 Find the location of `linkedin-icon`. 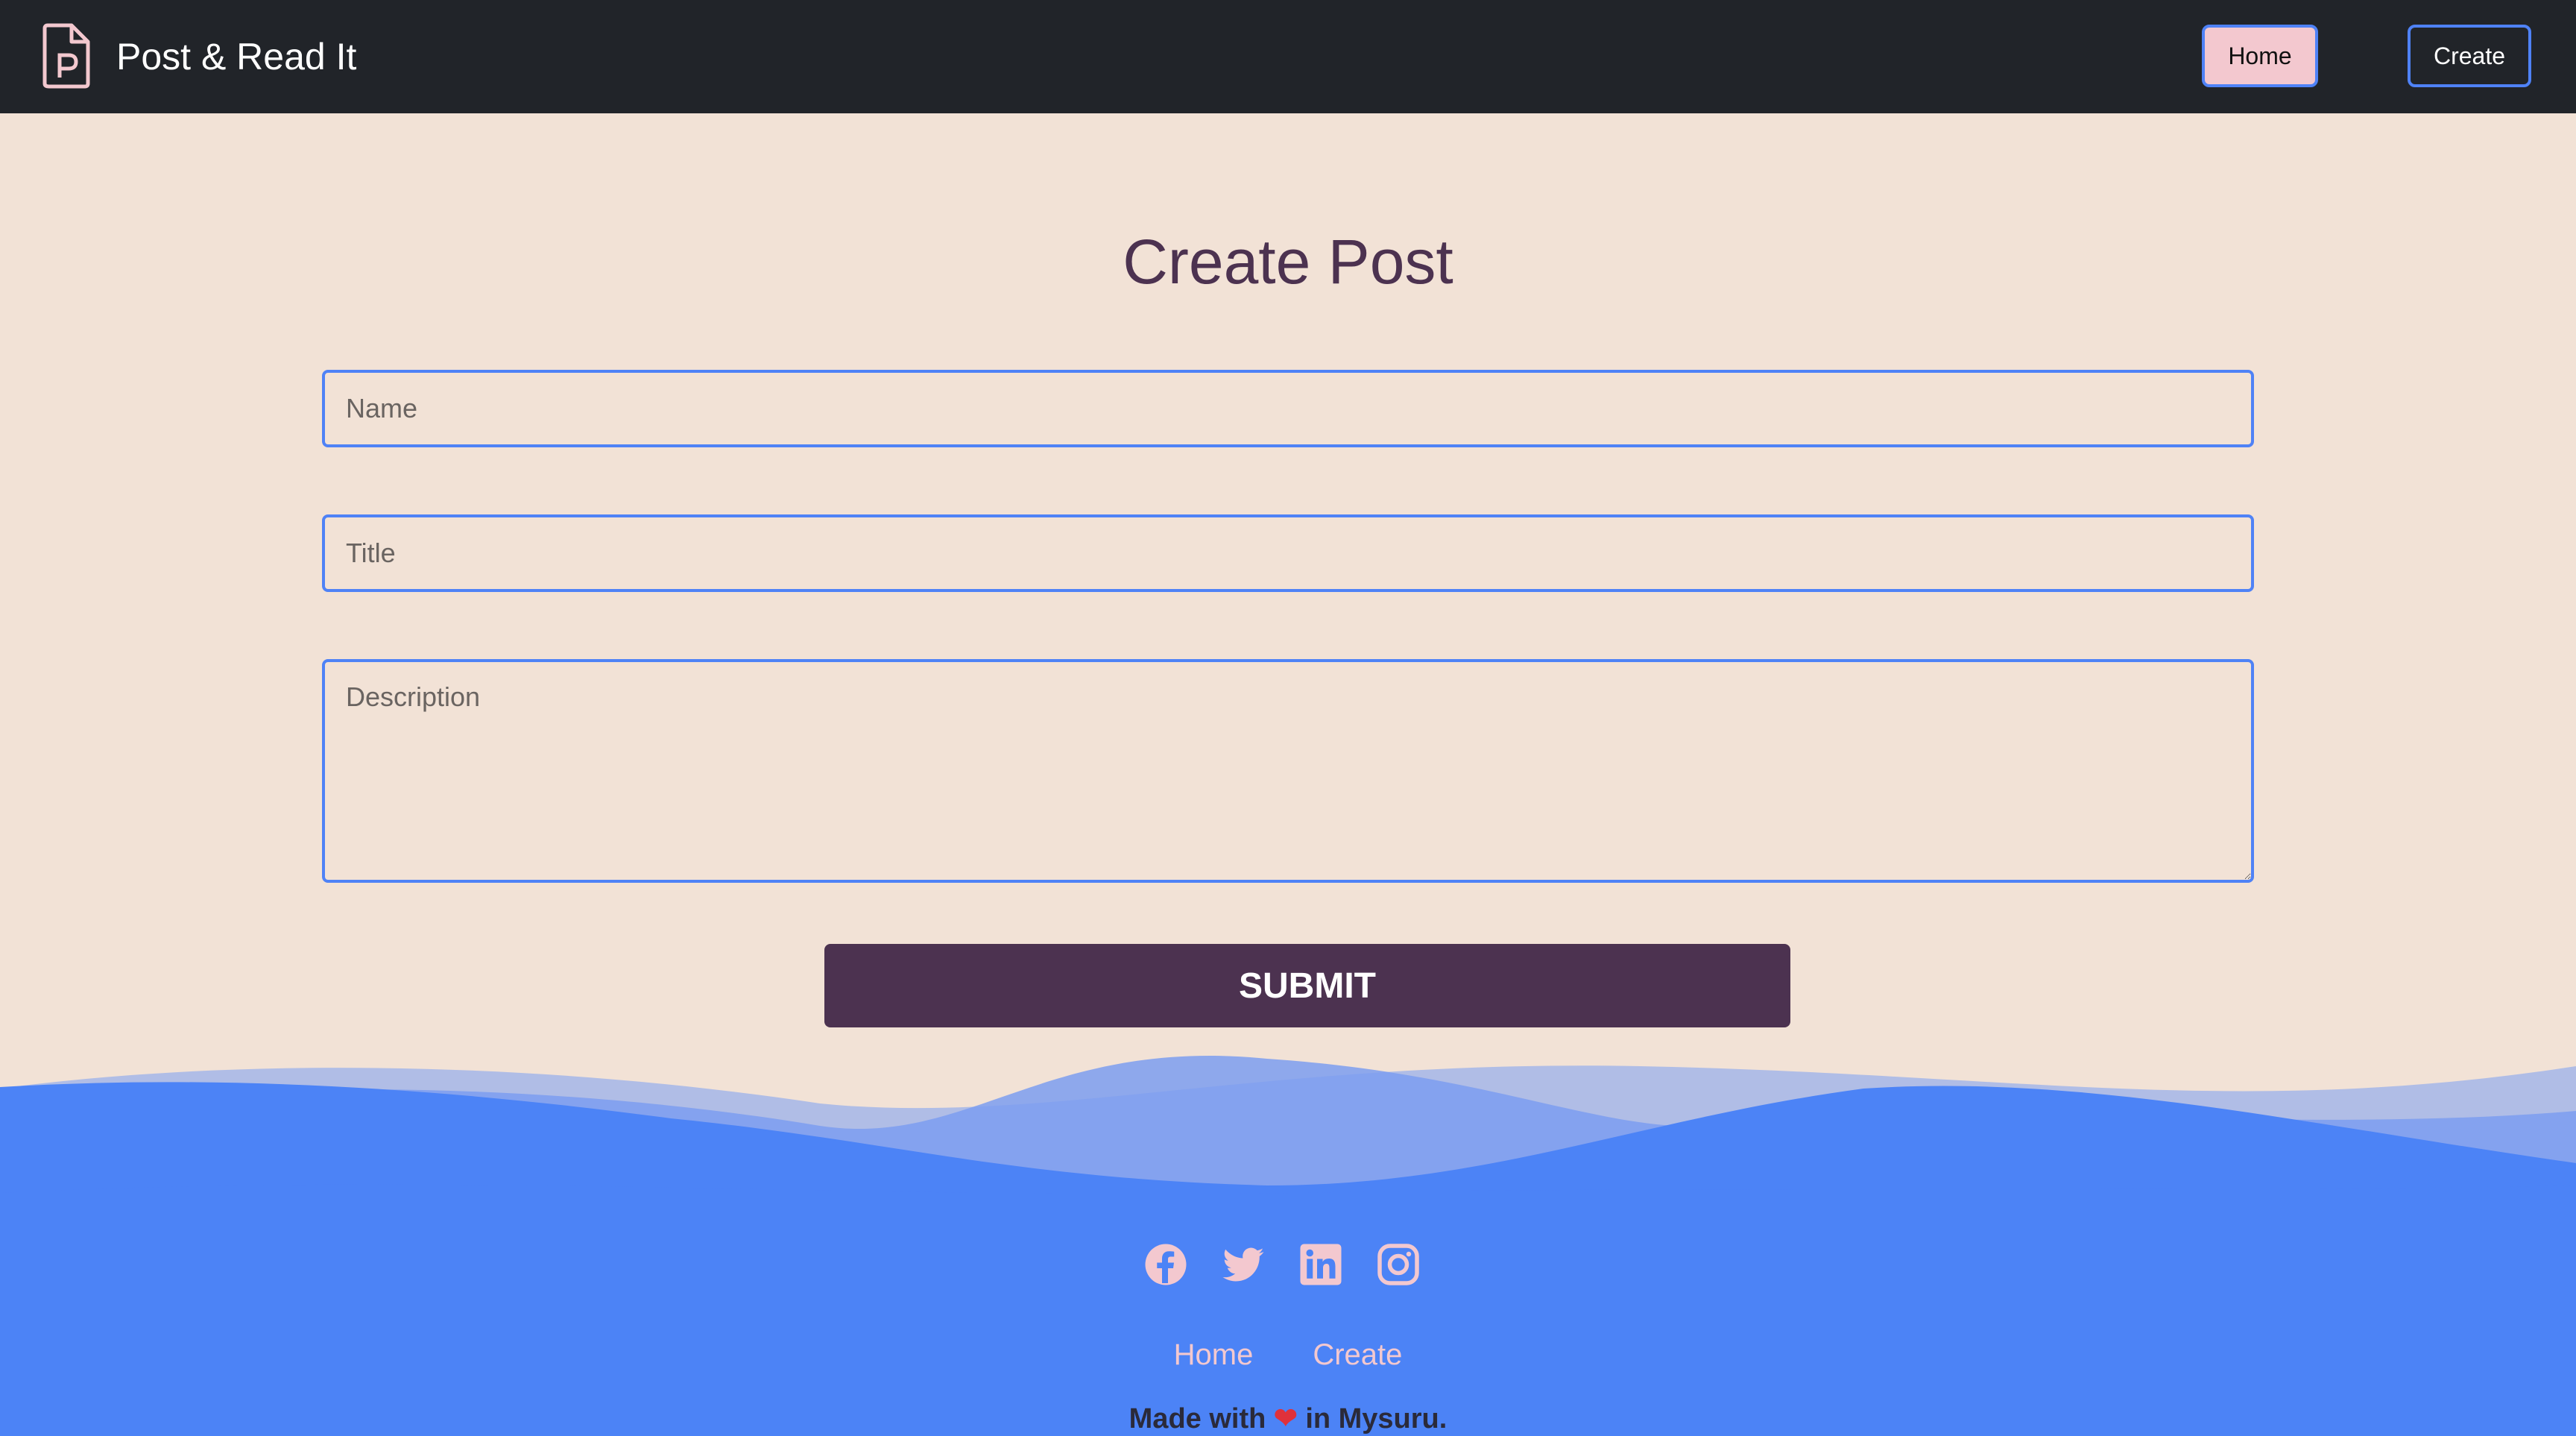

linkedin-icon is located at coordinates (1320, 1264).